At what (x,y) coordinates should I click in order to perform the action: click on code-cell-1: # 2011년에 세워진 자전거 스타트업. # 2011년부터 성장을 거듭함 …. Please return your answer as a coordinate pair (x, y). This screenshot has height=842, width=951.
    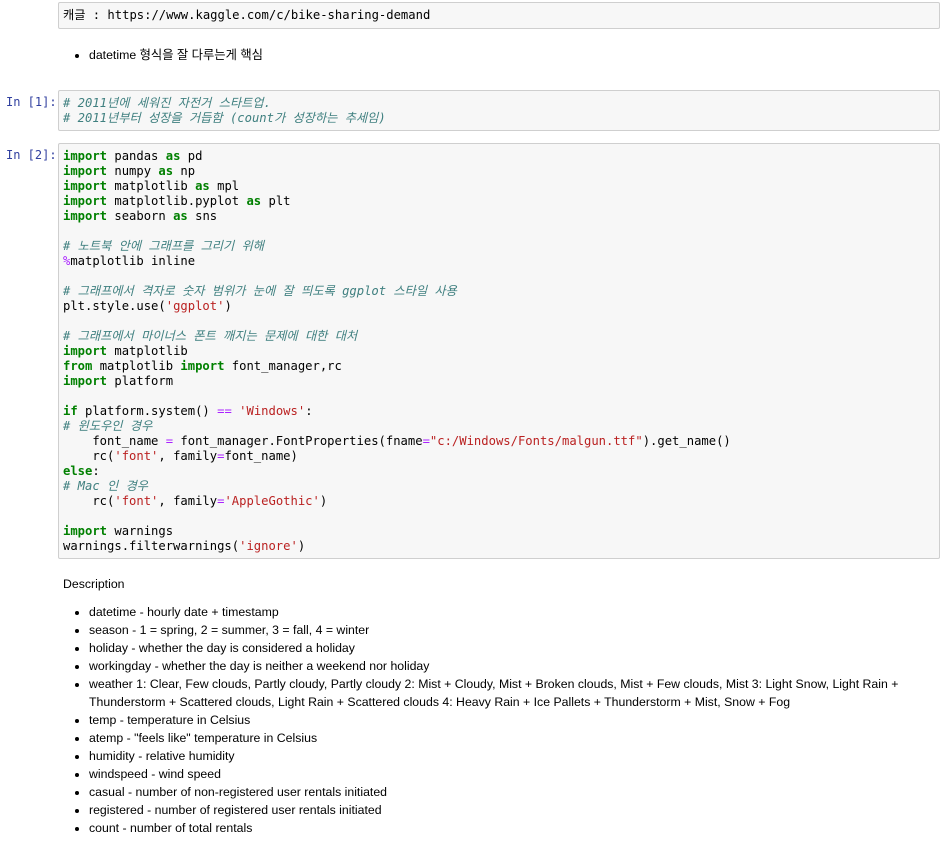
    Looking at the image, I should click on (499, 110).